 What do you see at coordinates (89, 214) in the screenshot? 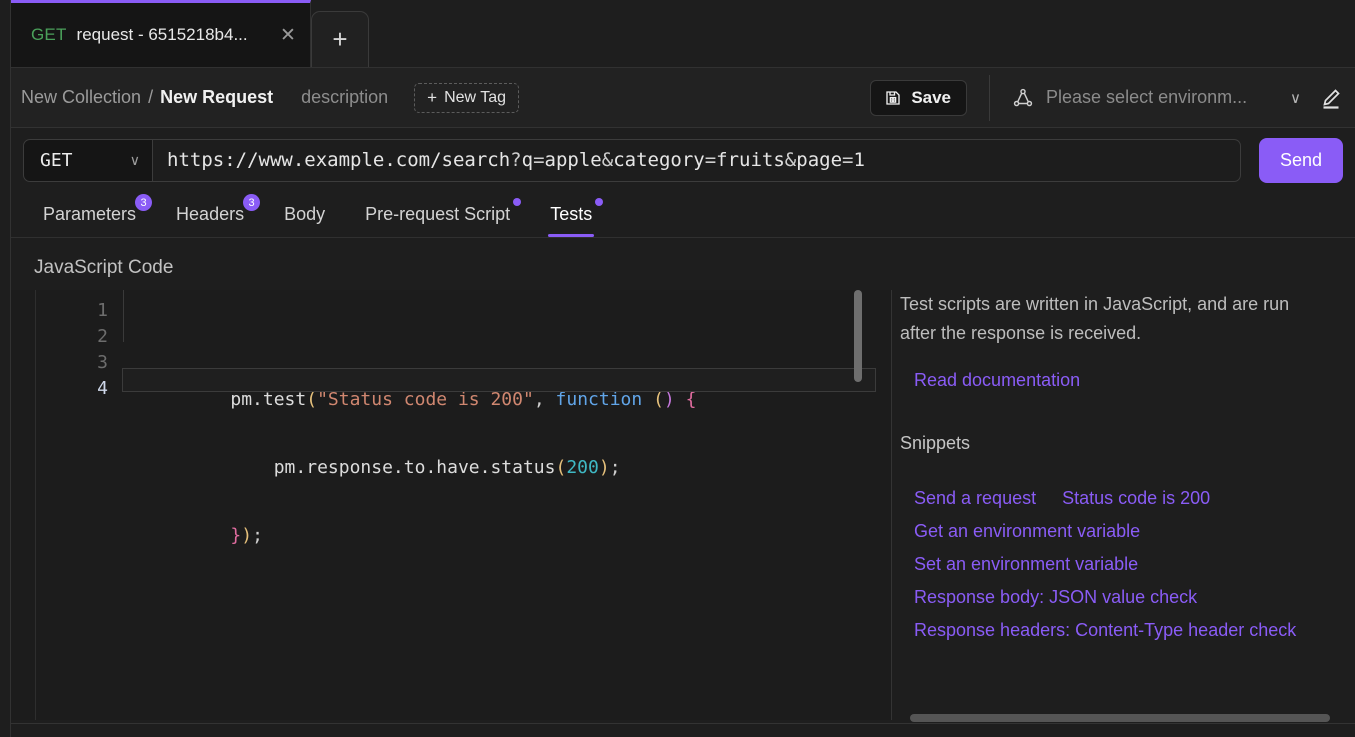
I see `tab-parameters: Parameters 3` at bounding box center [89, 214].